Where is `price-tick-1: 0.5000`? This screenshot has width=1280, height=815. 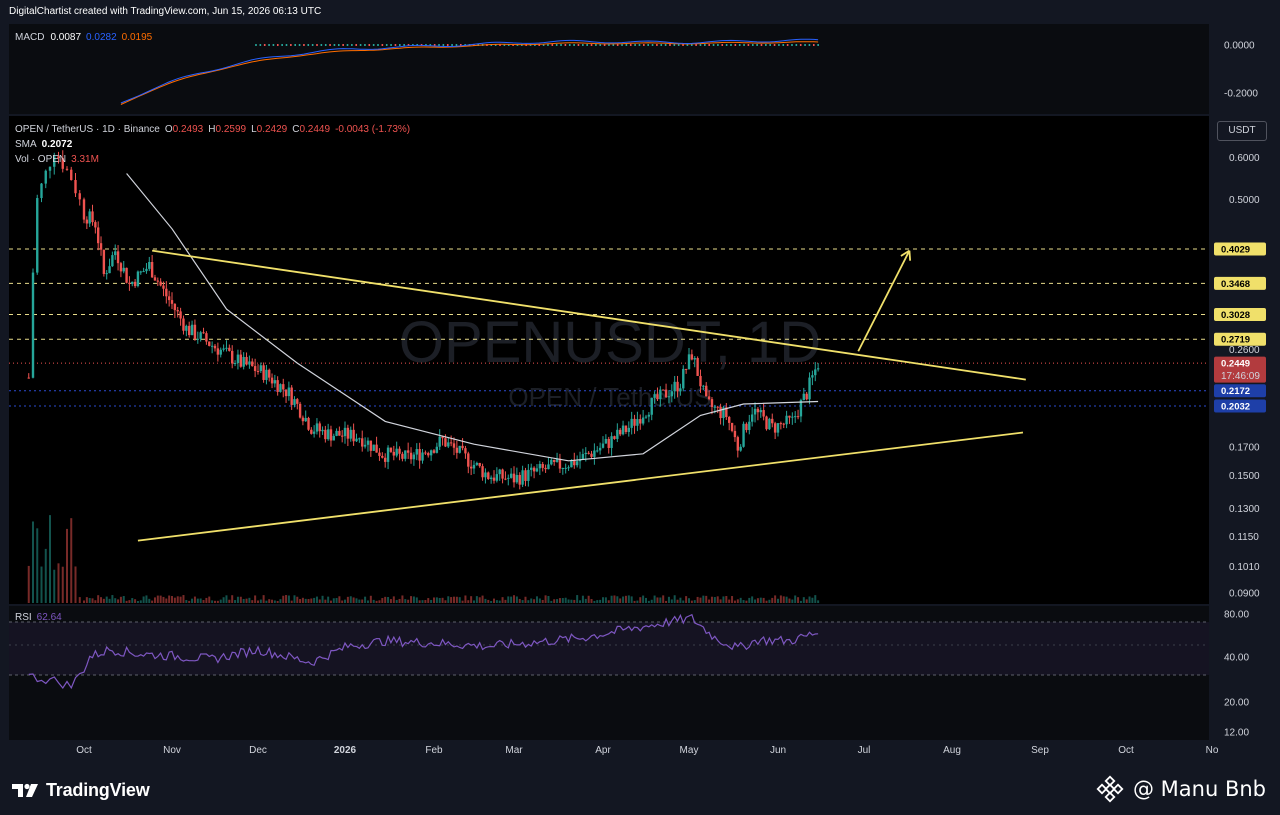 price-tick-1: 0.5000 is located at coordinates (1244, 200).